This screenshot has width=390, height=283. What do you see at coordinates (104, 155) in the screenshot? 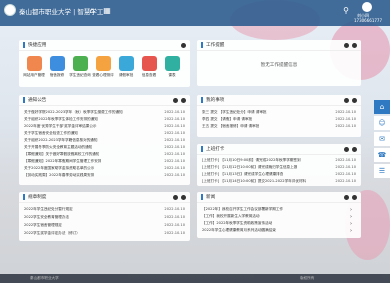
I see `list-item: 【寒假通知】关于做好寒假放假离校工作的通知 2022.10.10` at bounding box center [104, 155].